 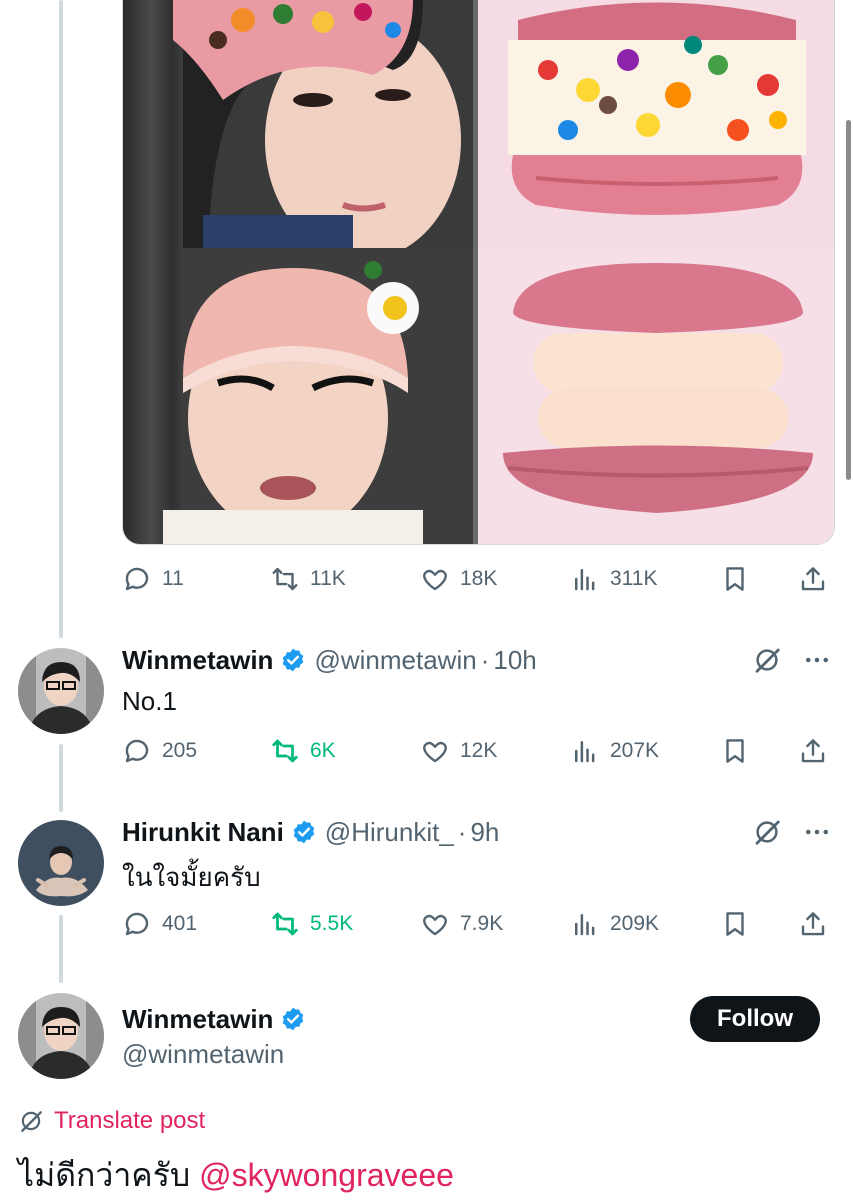 What do you see at coordinates (514, 660) in the screenshot?
I see `timestamp: 10h` at bounding box center [514, 660].